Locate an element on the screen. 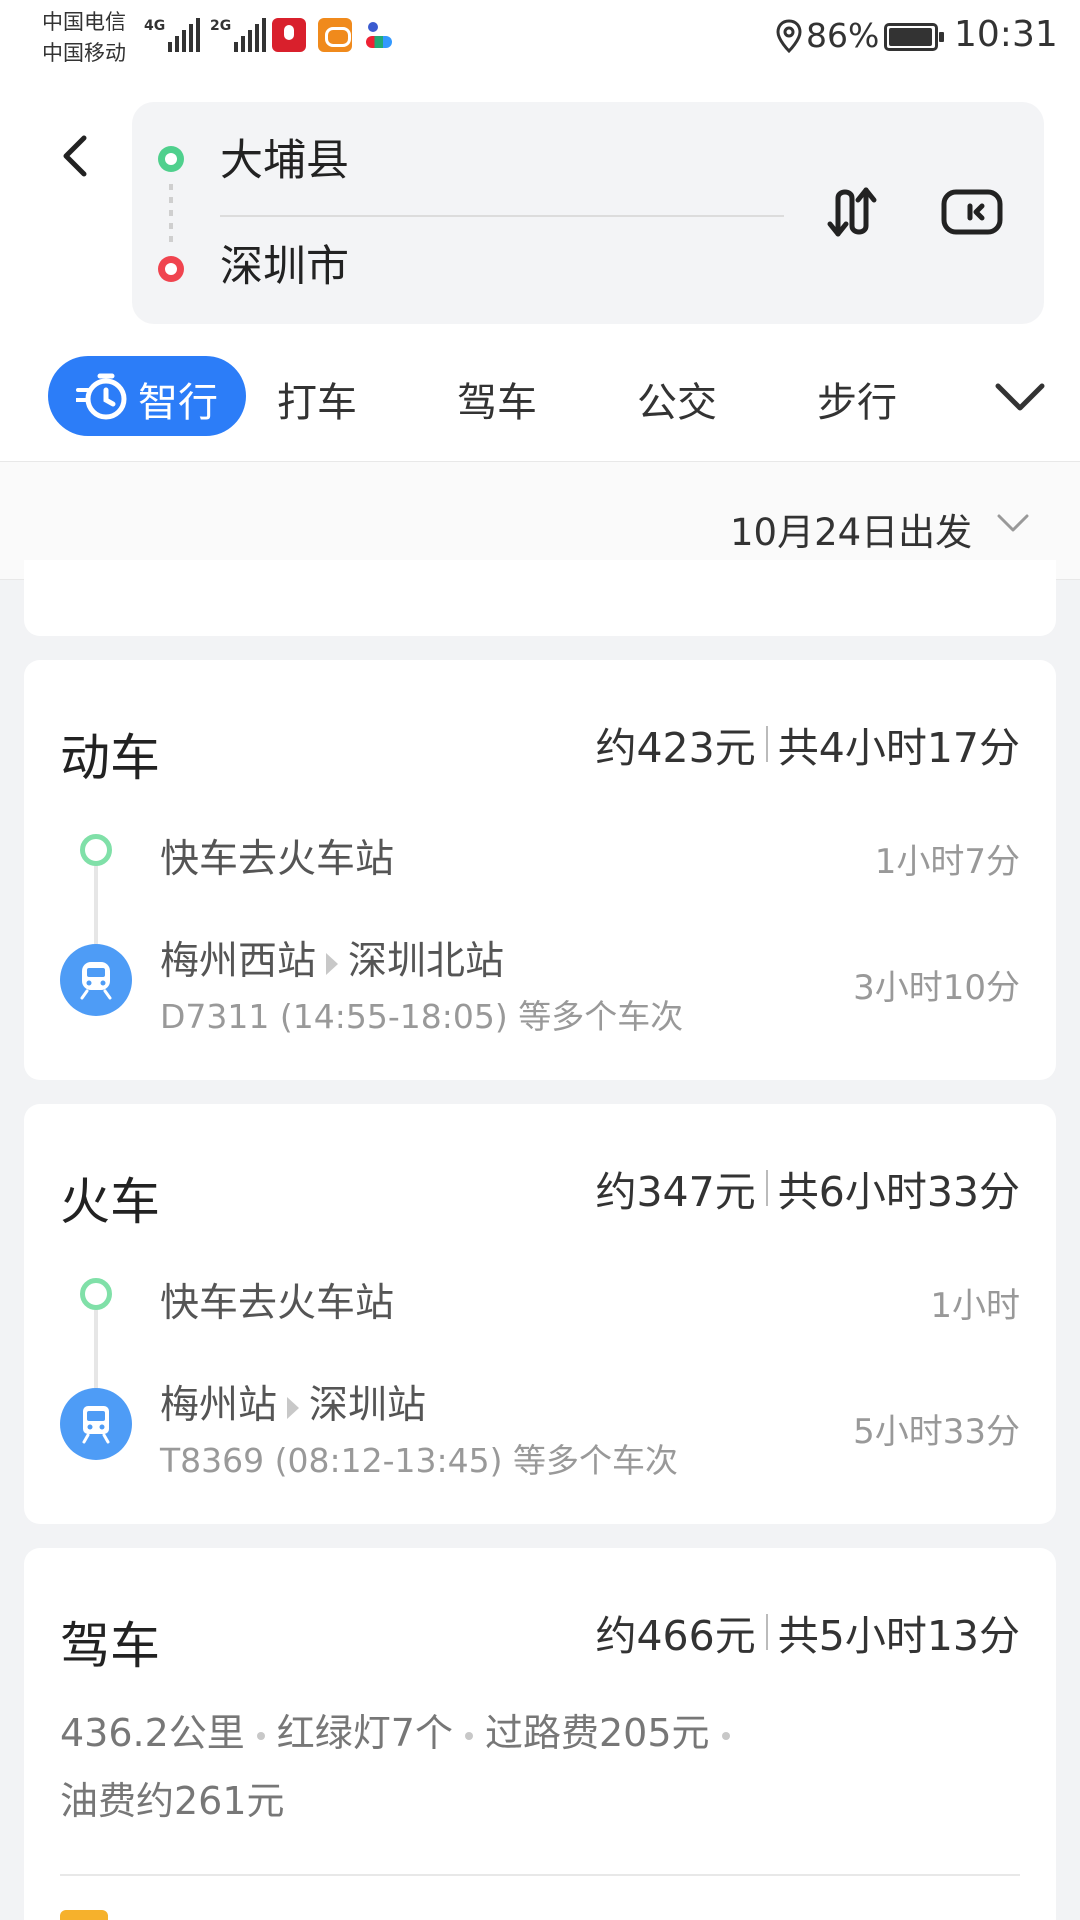 This screenshot has height=1920, width=1080. card-price: 约347元 is located at coordinates (675, 1192).